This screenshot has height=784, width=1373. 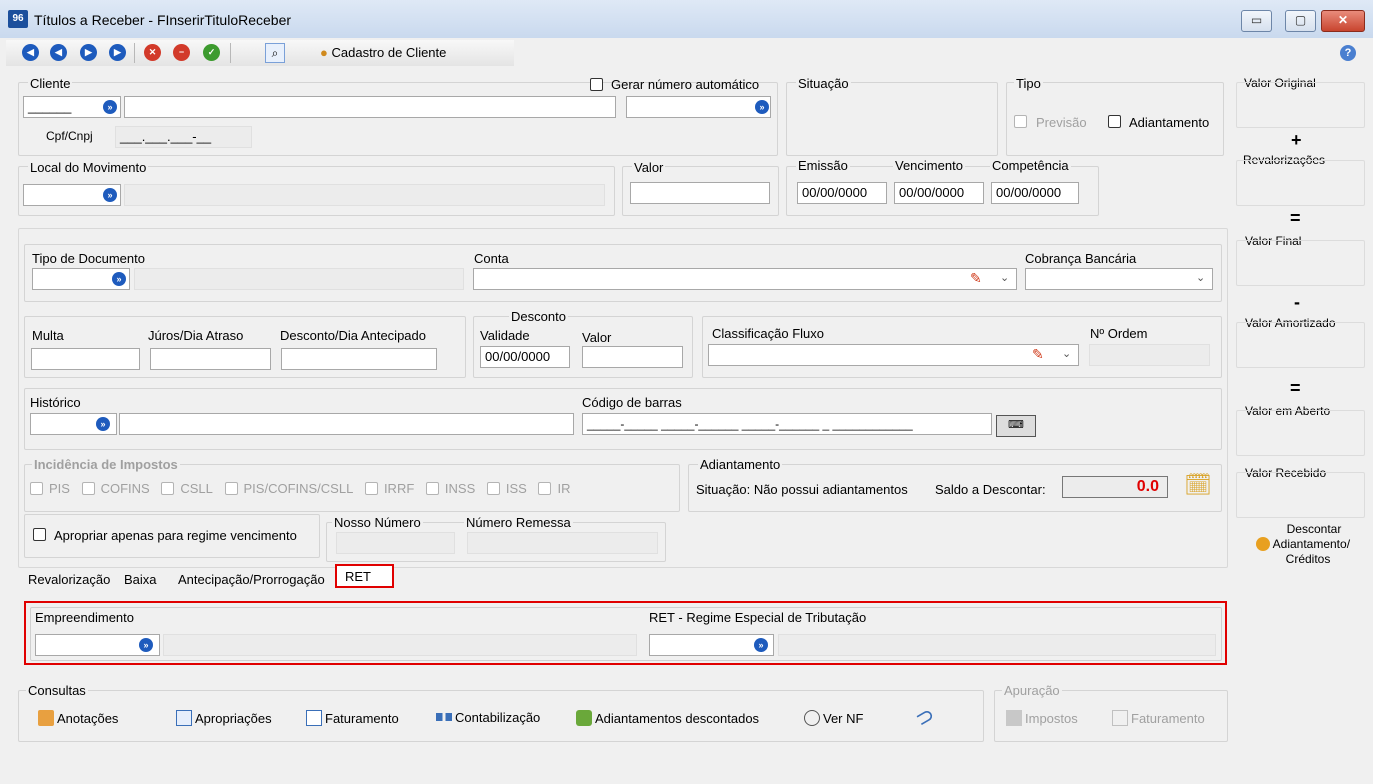 What do you see at coordinates (183, 137) in the screenshot?
I see `cpf-input: ___.___.___-__` at bounding box center [183, 137].